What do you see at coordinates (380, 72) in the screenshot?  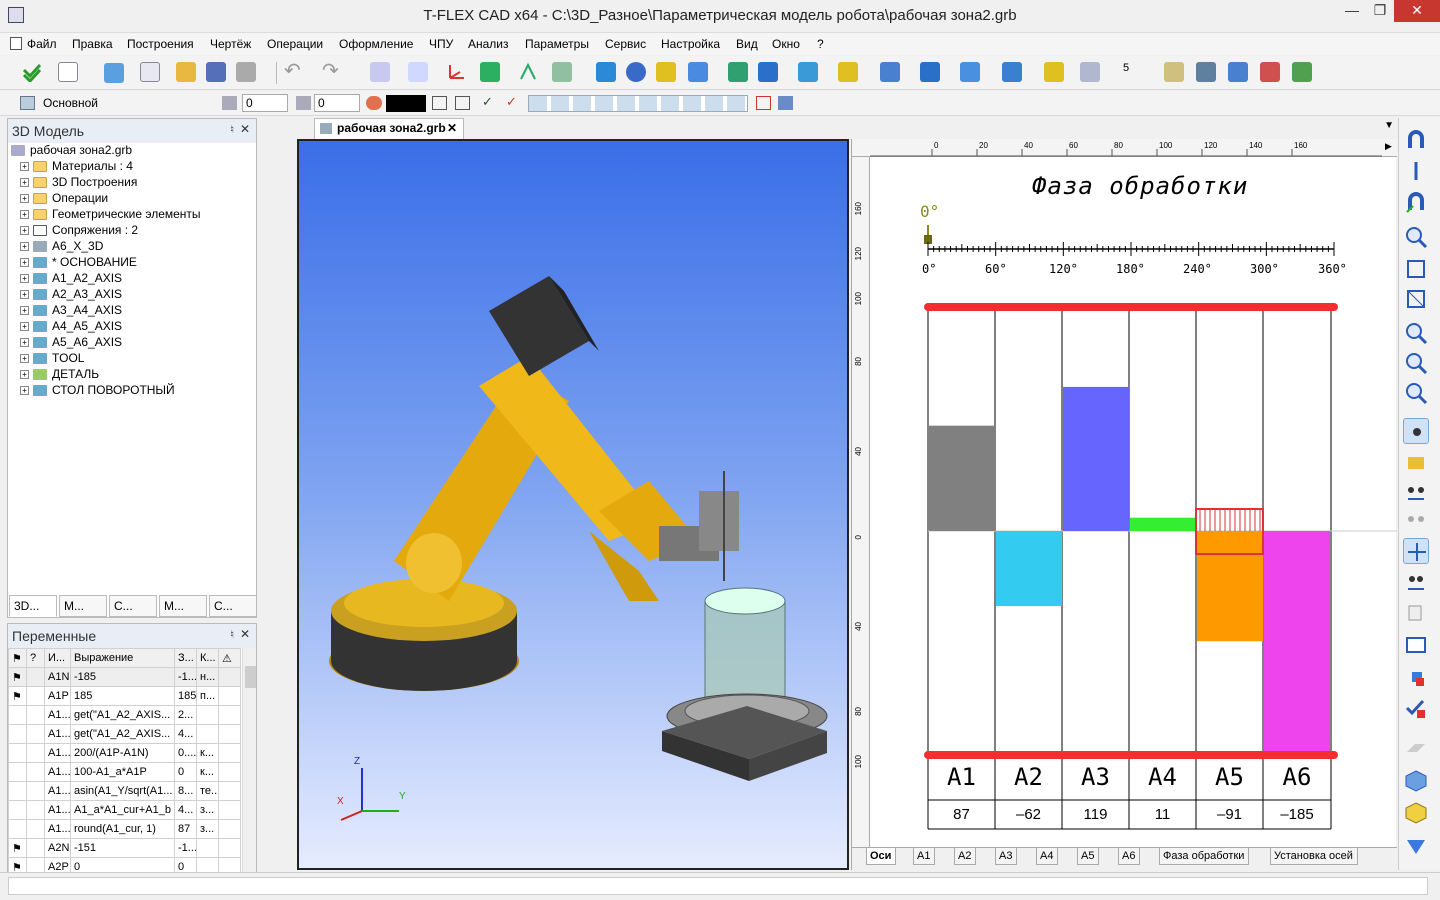 I see `measure-icon` at bounding box center [380, 72].